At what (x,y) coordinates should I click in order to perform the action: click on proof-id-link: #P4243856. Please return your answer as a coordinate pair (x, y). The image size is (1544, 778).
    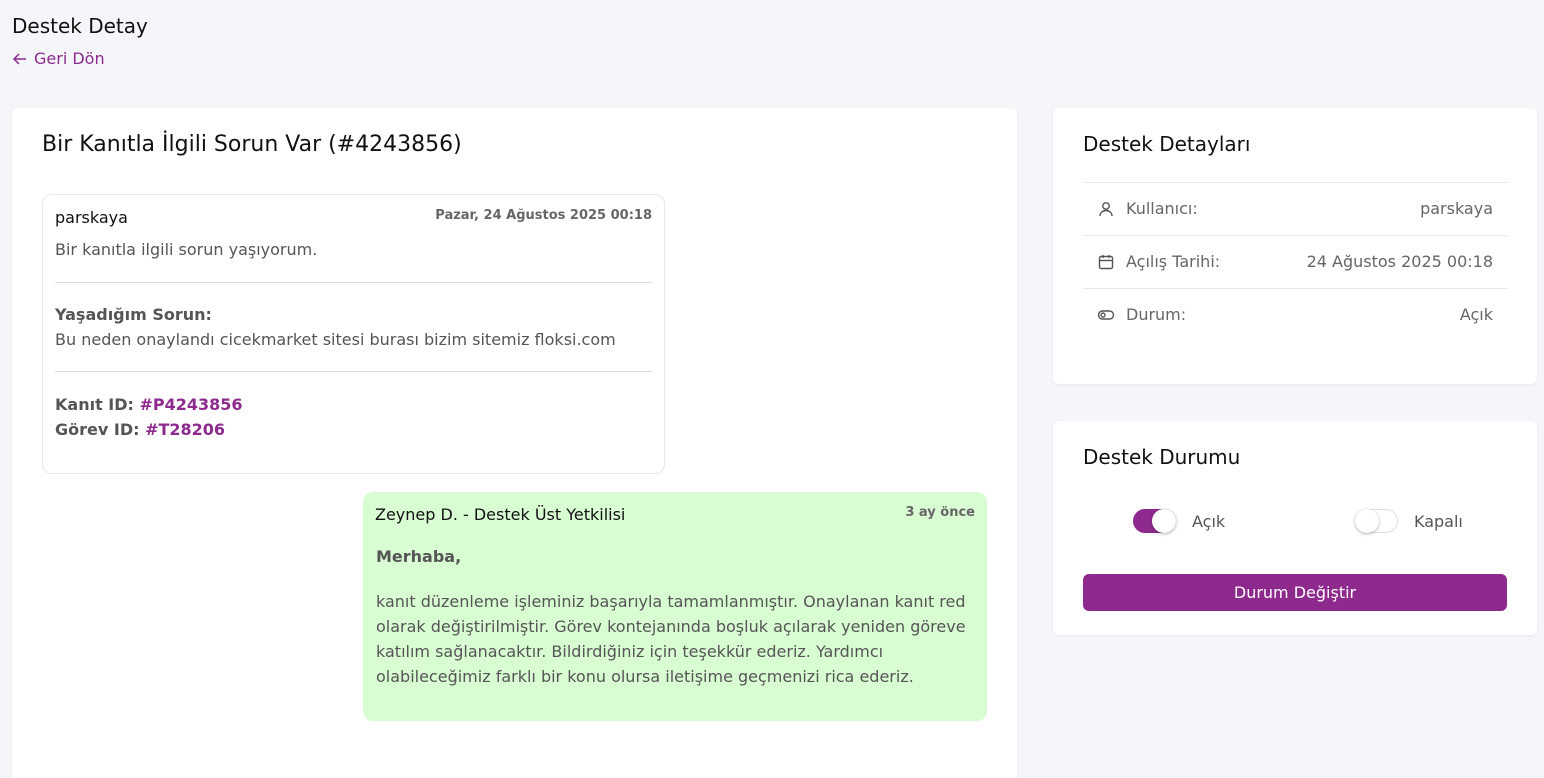
    Looking at the image, I should click on (191, 404).